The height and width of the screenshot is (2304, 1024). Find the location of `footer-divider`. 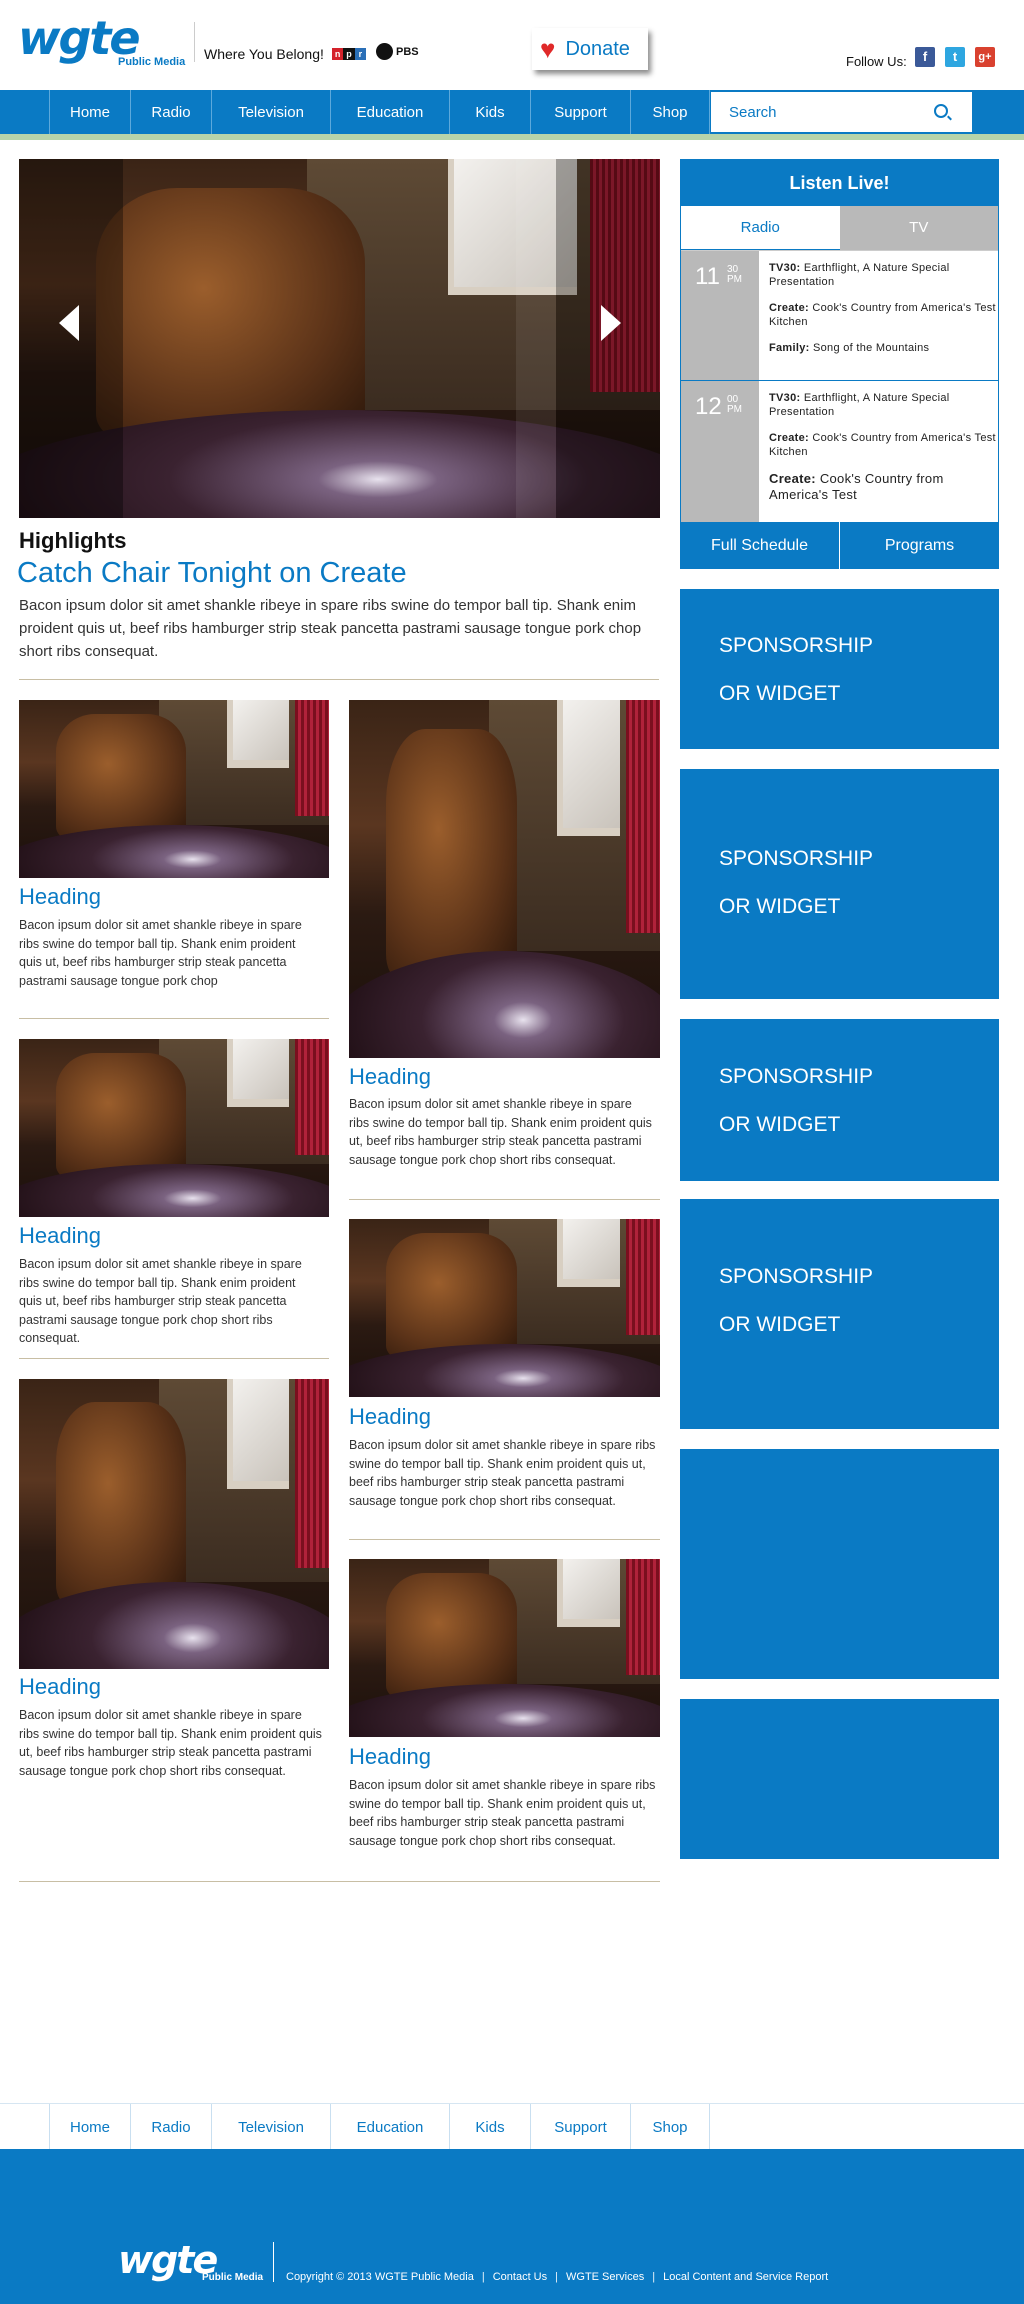

footer-divider is located at coordinates (273, 2262).